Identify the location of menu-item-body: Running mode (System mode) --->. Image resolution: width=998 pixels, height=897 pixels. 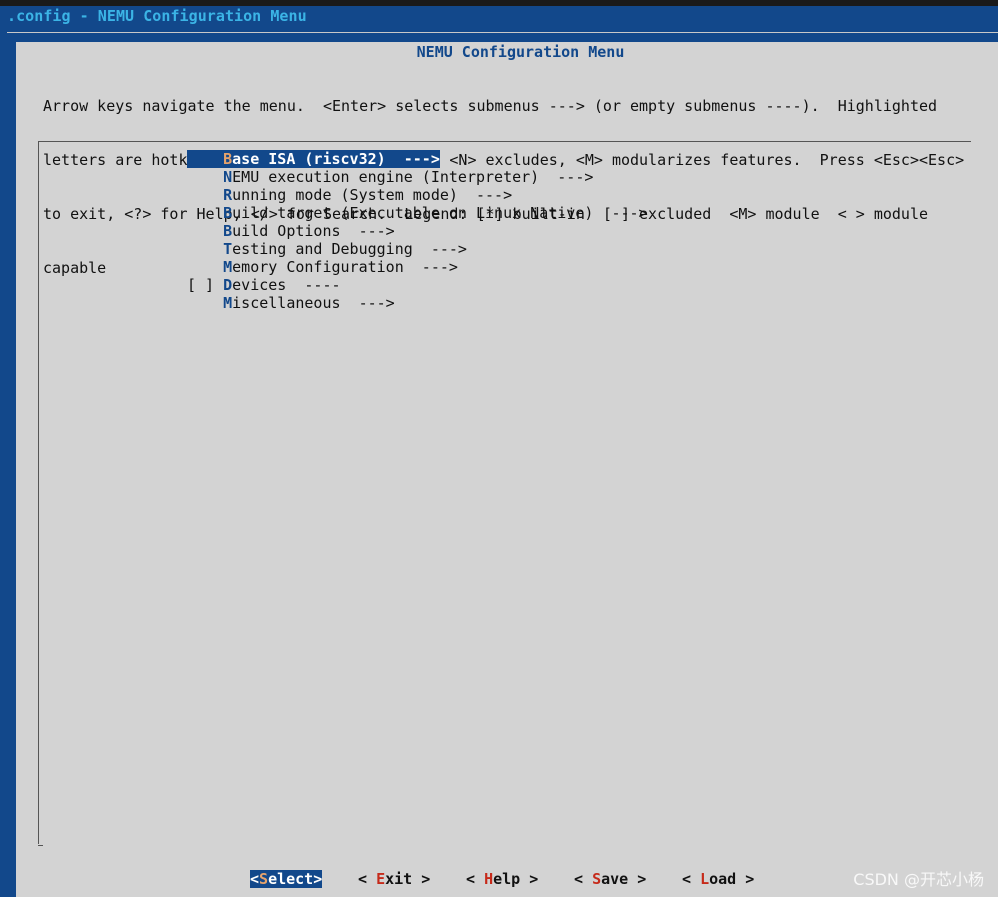
(349, 195).